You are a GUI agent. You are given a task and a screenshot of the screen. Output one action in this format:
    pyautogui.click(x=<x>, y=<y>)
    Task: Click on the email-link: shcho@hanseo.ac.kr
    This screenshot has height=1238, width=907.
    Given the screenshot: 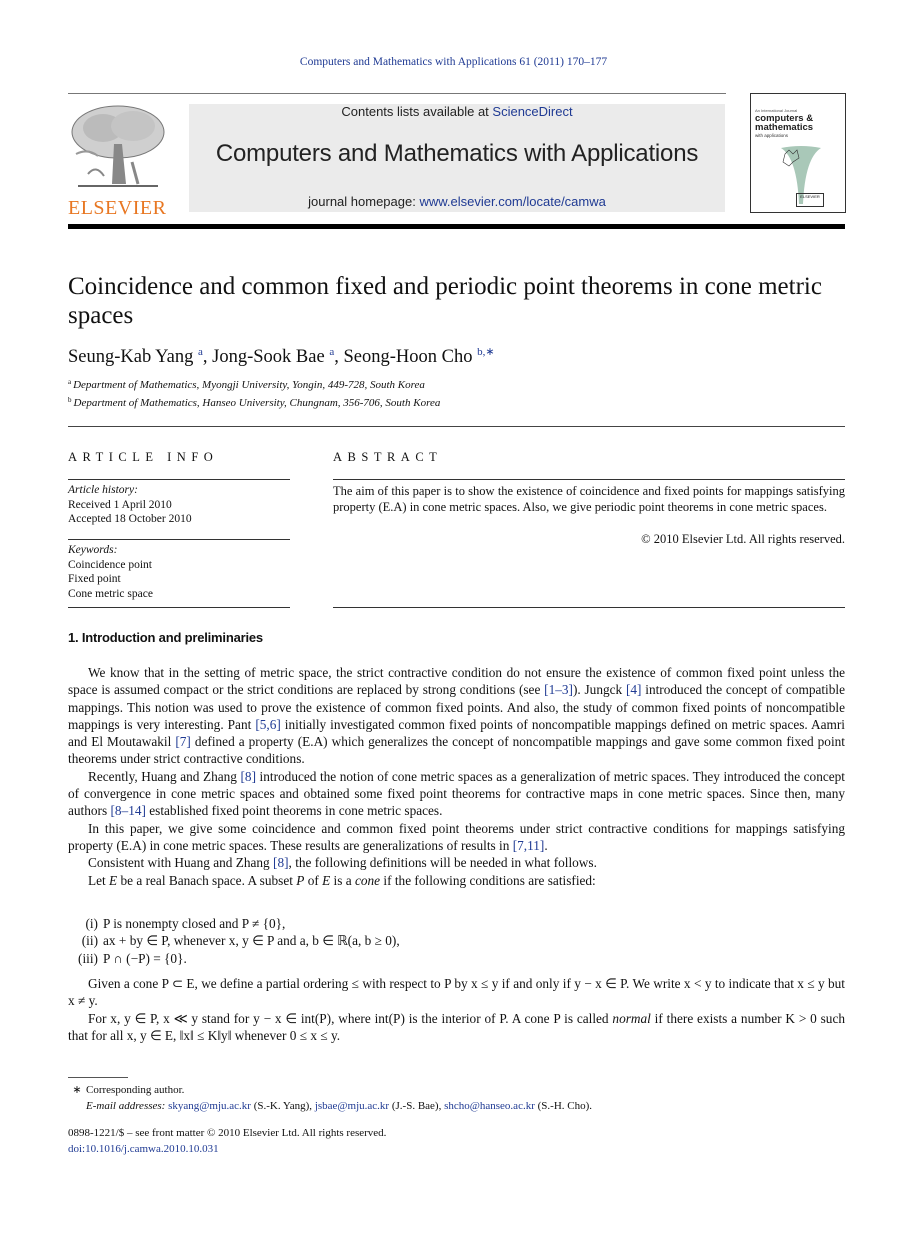 What is the action you would take?
    pyautogui.click(x=489, y=1106)
    